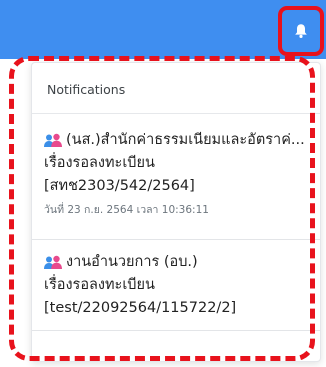  Describe the element at coordinates (119, 186) in the screenshot. I see `notification-code: [สทช2303/542/2564]` at that location.